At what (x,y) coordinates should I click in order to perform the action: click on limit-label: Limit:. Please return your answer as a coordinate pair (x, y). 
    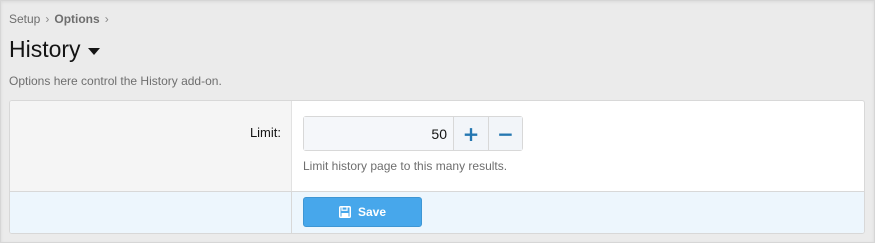
    Looking at the image, I should click on (265, 132).